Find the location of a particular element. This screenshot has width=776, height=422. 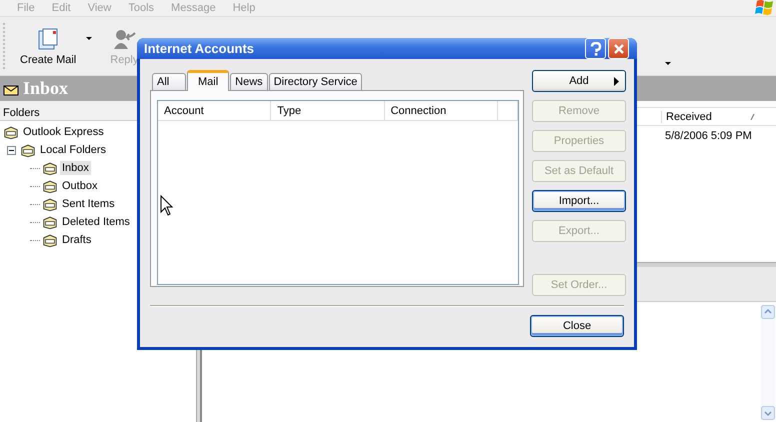

window-title: Internet Accounts is located at coordinates (200, 48).